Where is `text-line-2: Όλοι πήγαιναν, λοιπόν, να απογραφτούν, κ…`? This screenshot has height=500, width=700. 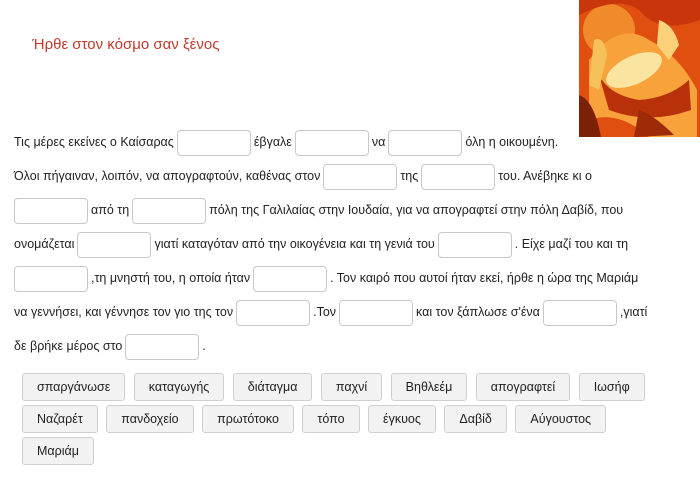 text-line-2: Όλοι πήγαιναν, λοιπόν, να απογραφτούν, κ… is located at coordinates (303, 176).